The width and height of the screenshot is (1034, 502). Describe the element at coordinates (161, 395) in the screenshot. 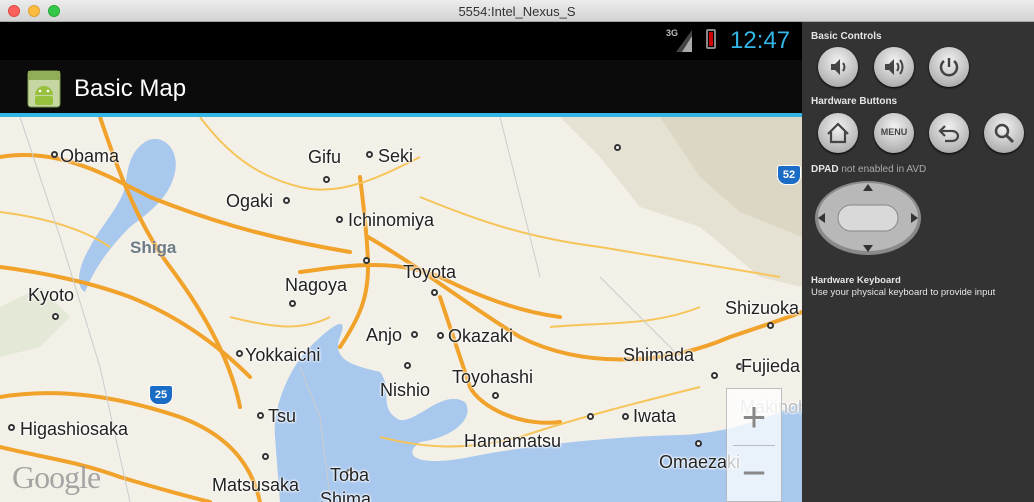

I see `highway-shield: 25` at that location.